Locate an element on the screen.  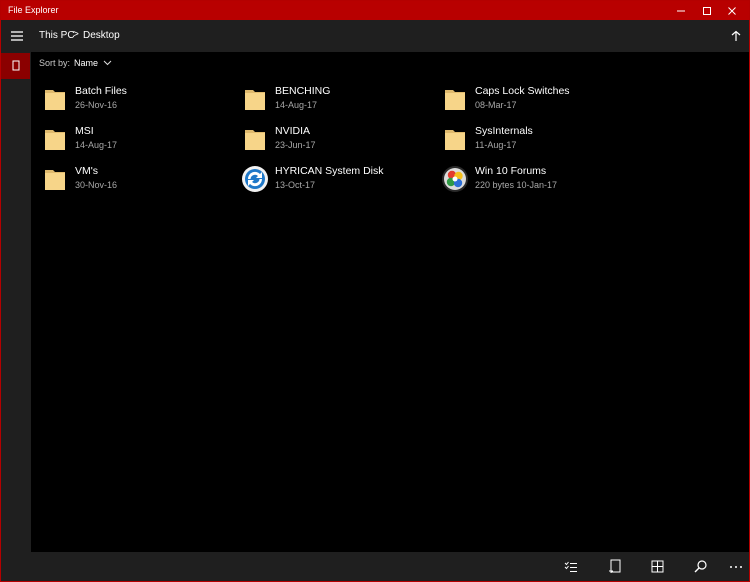
file-item: SysInternals 11-Aug-17 is located at coordinates (536, 140).